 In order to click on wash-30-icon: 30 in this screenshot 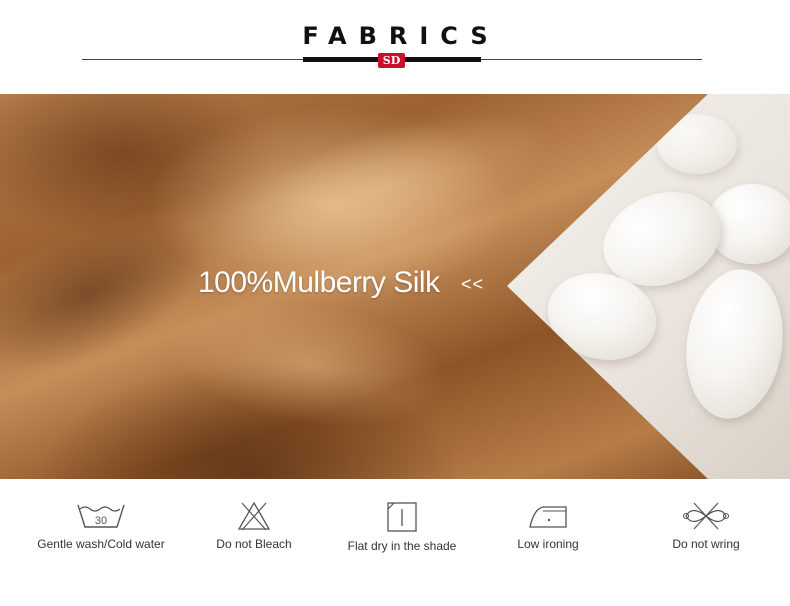, I will do `click(101, 516)`.